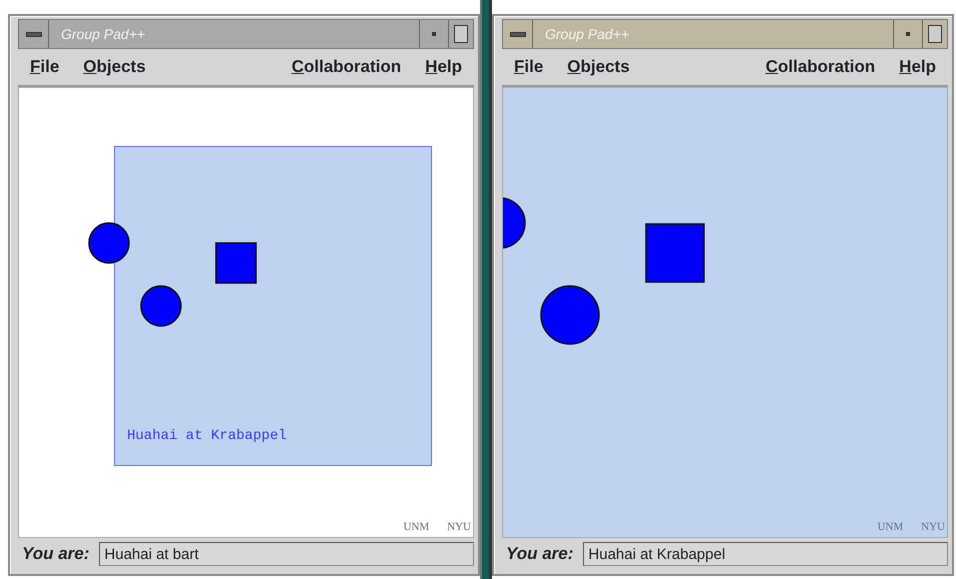  Describe the element at coordinates (765, 554) in the screenshot. I see `user-name-field: Huahai at Krabappel` at that location.